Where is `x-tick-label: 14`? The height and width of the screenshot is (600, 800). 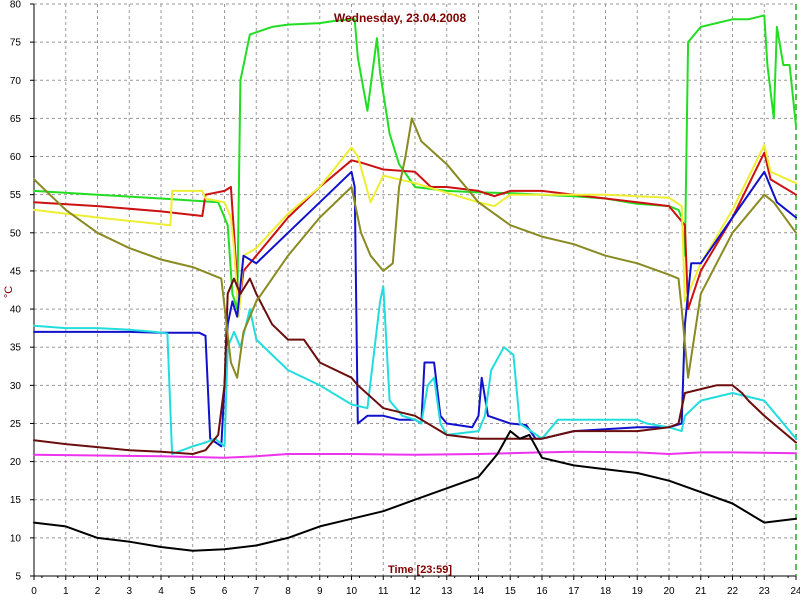
x-tick-label: 14 is located at coordinates (479, 591).